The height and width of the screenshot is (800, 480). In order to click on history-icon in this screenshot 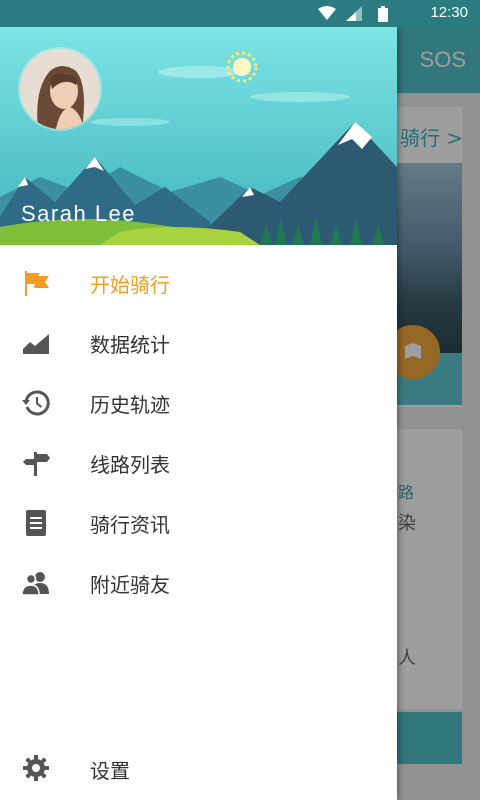, I will do `click(36, 403)`.